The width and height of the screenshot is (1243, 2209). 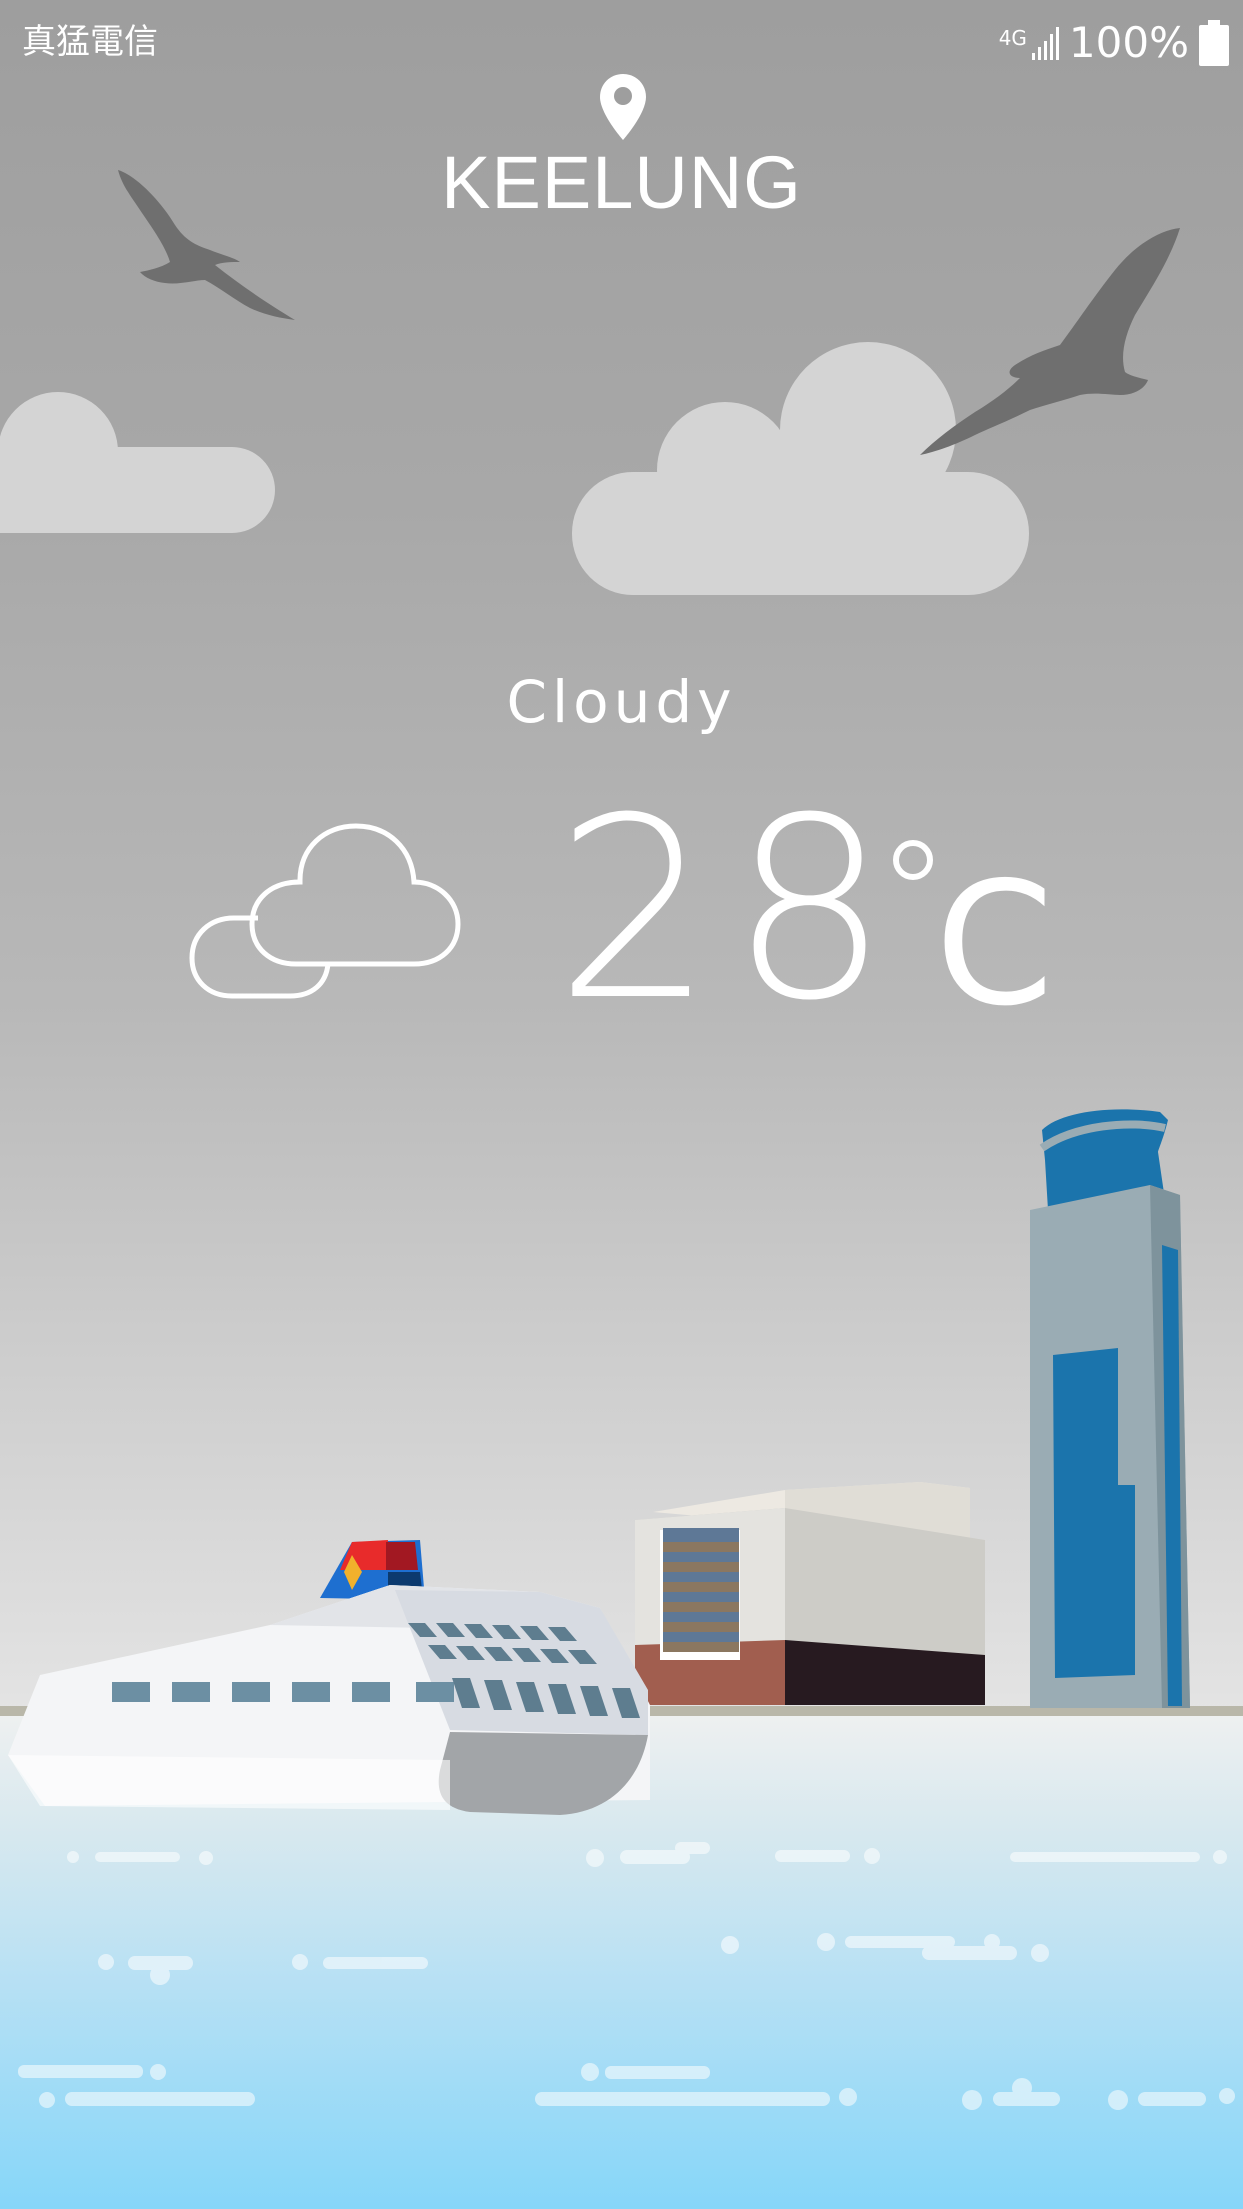 What do you see at coordinates (913, 860) in the screenshot?
I see `degree-symbol` at bounding box center [913, 860].